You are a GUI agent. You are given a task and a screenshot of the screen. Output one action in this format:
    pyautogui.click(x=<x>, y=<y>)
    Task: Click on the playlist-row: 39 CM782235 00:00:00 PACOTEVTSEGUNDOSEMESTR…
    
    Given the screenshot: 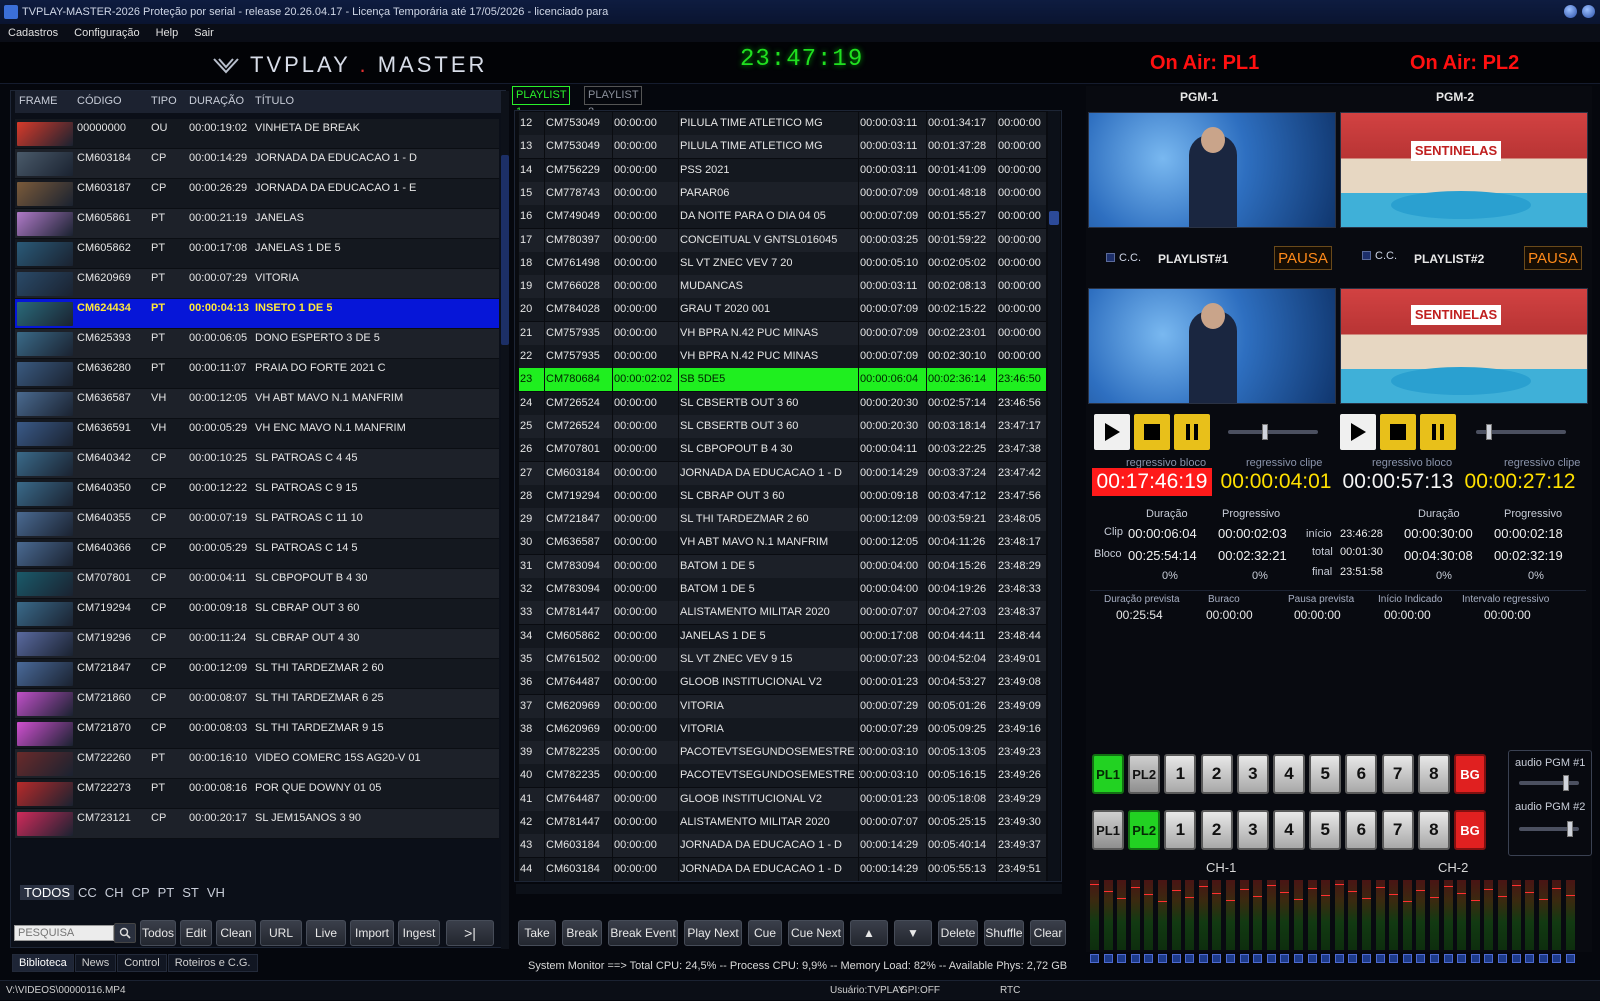 What is the action you would take?
    pyautogui.click(x=782, y=753)
    